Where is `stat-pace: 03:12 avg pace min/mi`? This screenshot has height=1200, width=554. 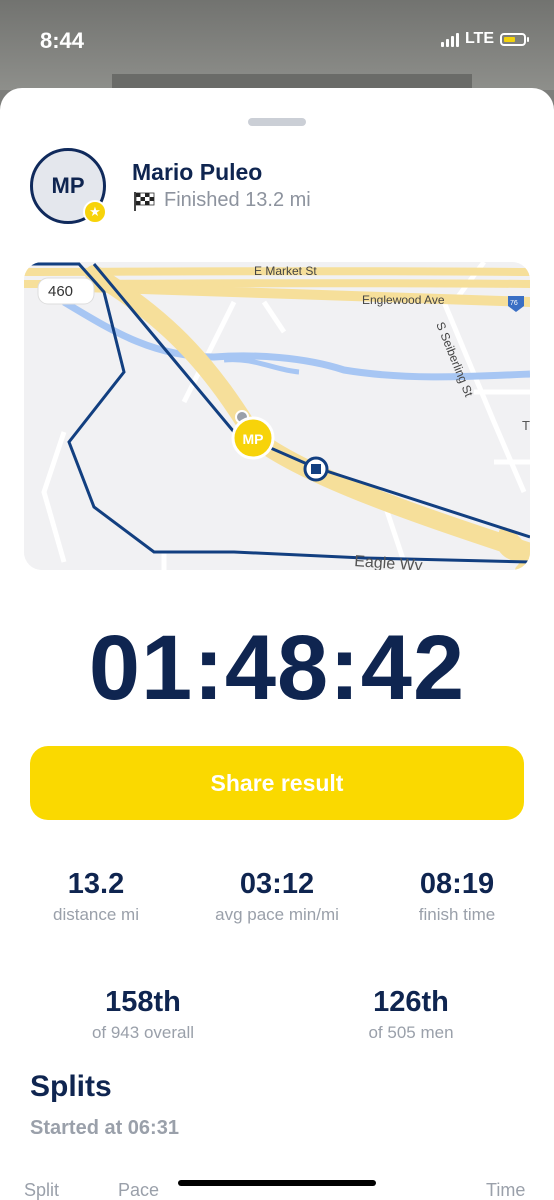 stat-pace: 03:12 avg pace min/mi is located at coordinates (277, 896).